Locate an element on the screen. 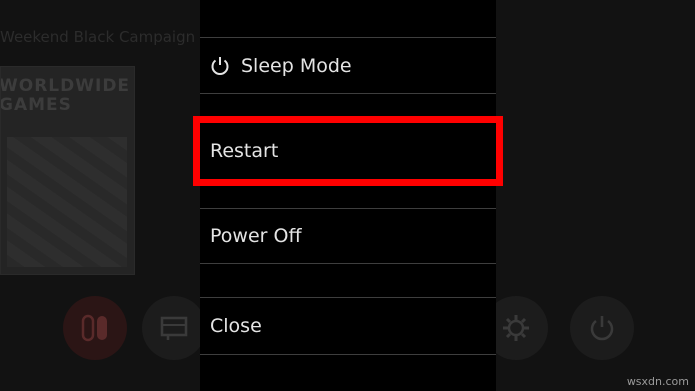 This screenshot has height=391, width=695. close-option: Close is located at coordinates (348, 326).